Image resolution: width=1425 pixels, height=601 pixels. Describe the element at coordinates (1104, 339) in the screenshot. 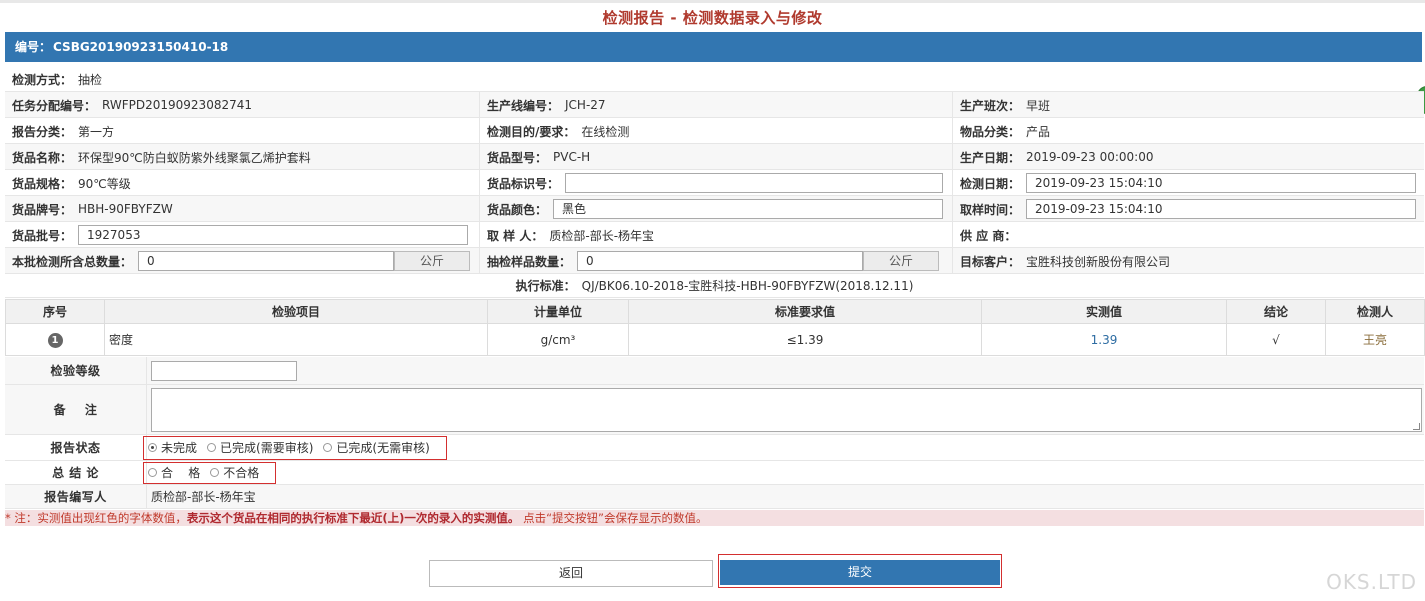

I see `row-measured-cell: 1.39` at that location.